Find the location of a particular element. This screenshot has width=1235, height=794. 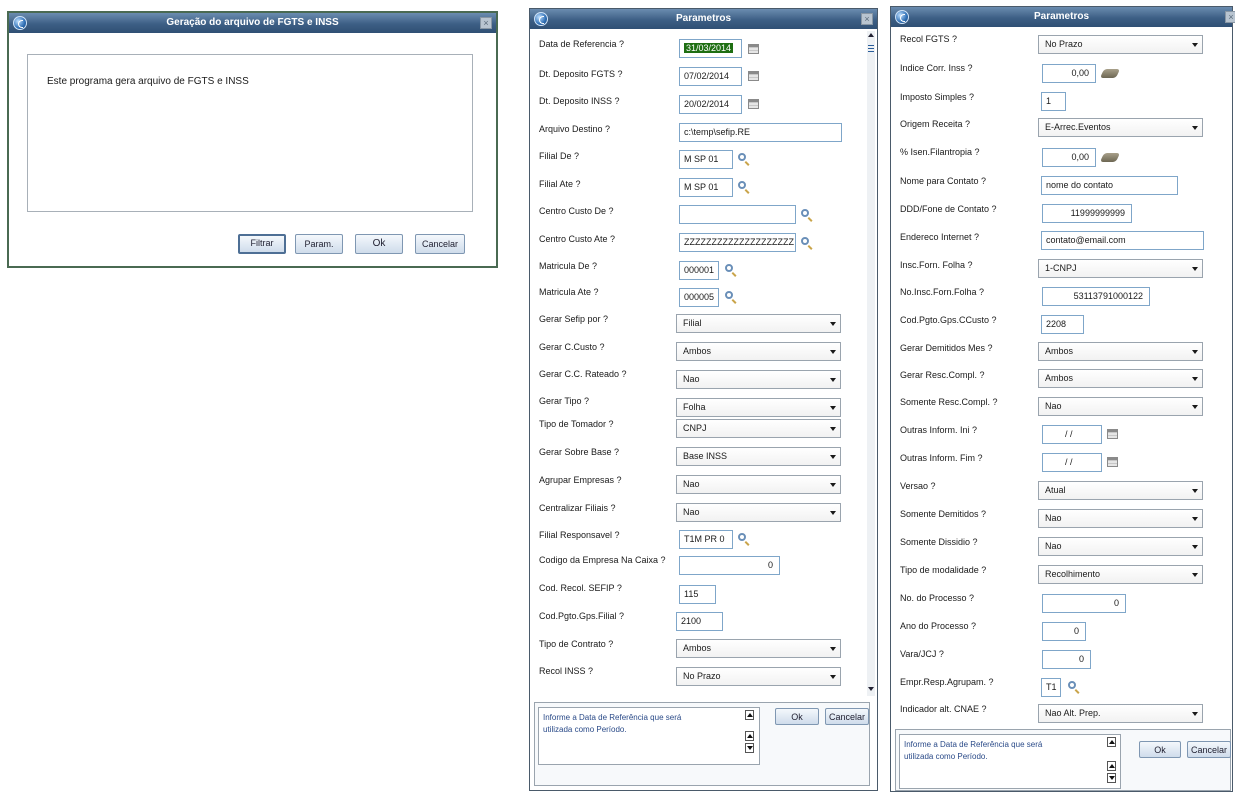

select-agrupar-empresas: Nao is located at coordinates (758, 484).